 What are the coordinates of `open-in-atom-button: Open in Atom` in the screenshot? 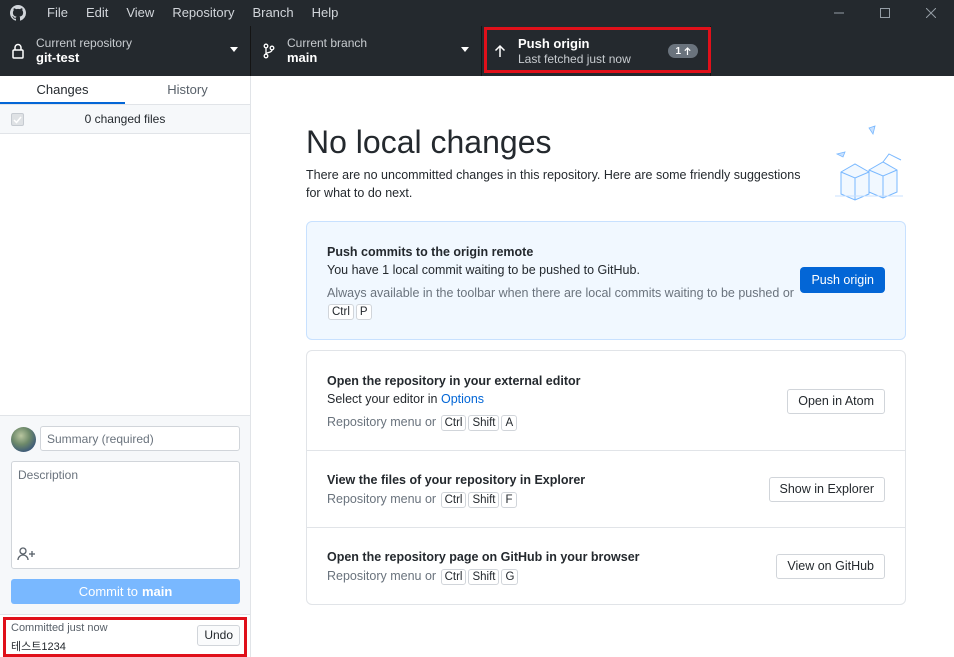 It's located at (836, 401).